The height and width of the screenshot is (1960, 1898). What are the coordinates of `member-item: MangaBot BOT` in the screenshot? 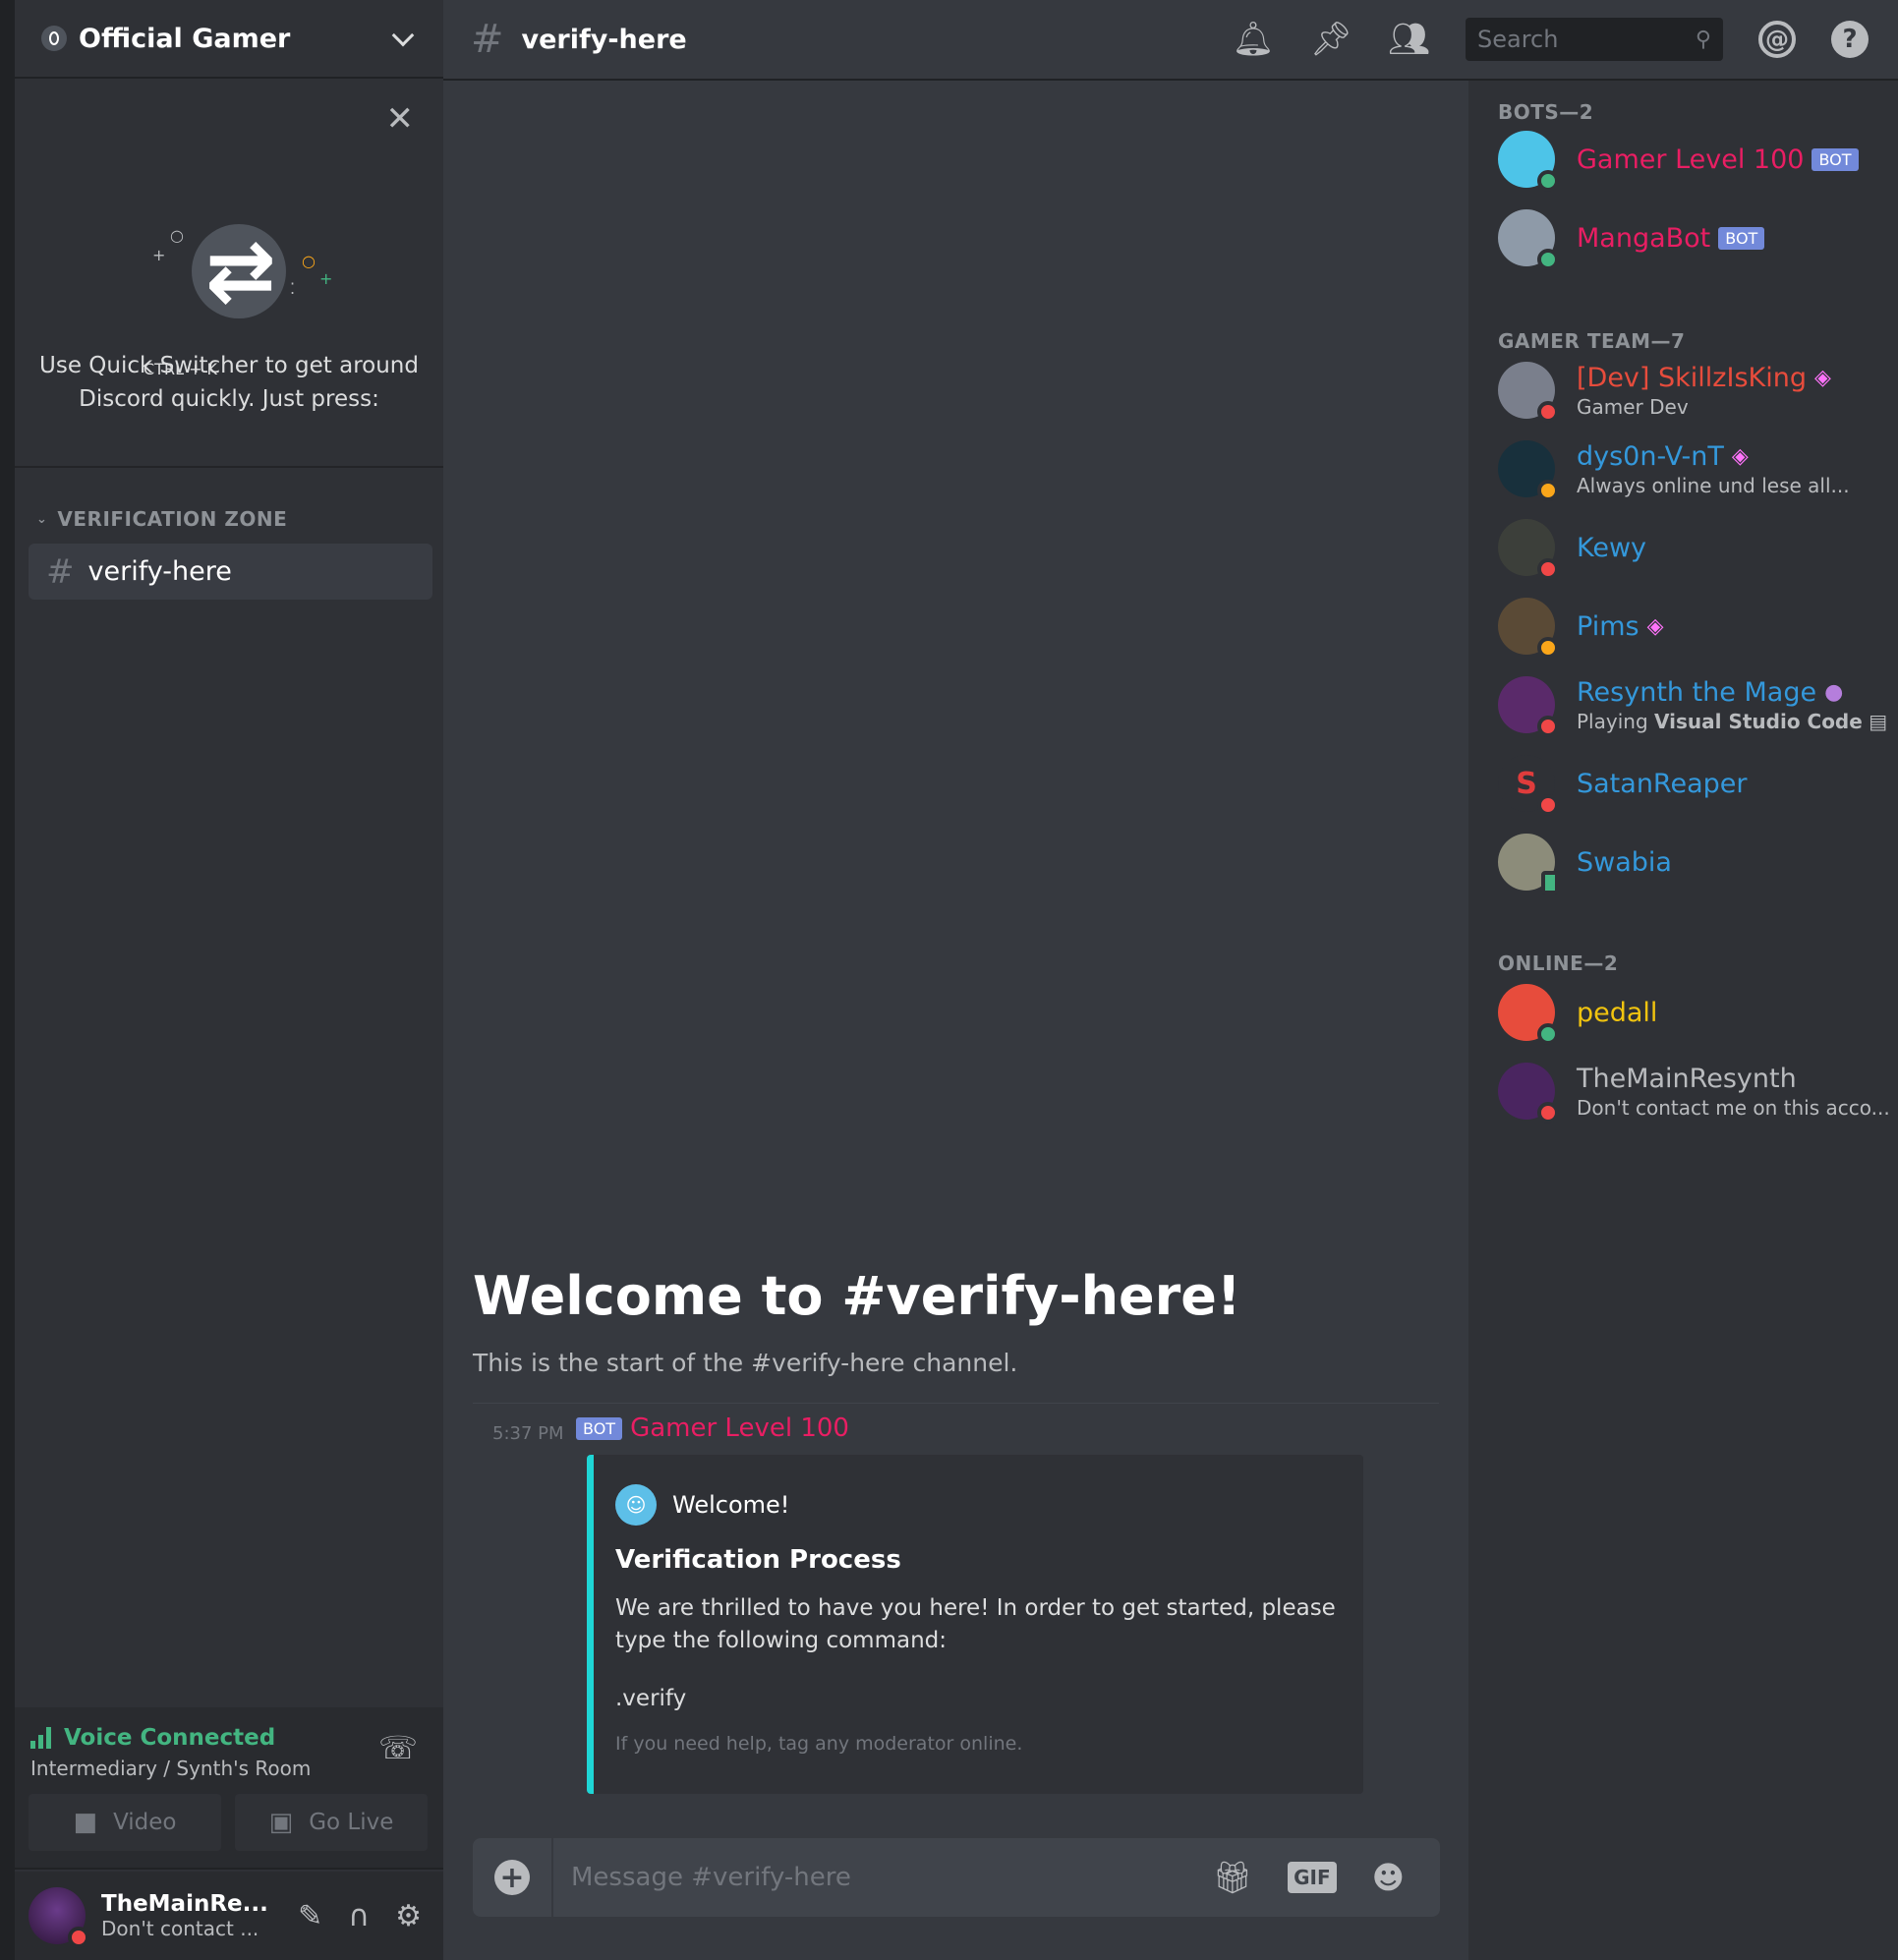 It's located at (1694, 239).